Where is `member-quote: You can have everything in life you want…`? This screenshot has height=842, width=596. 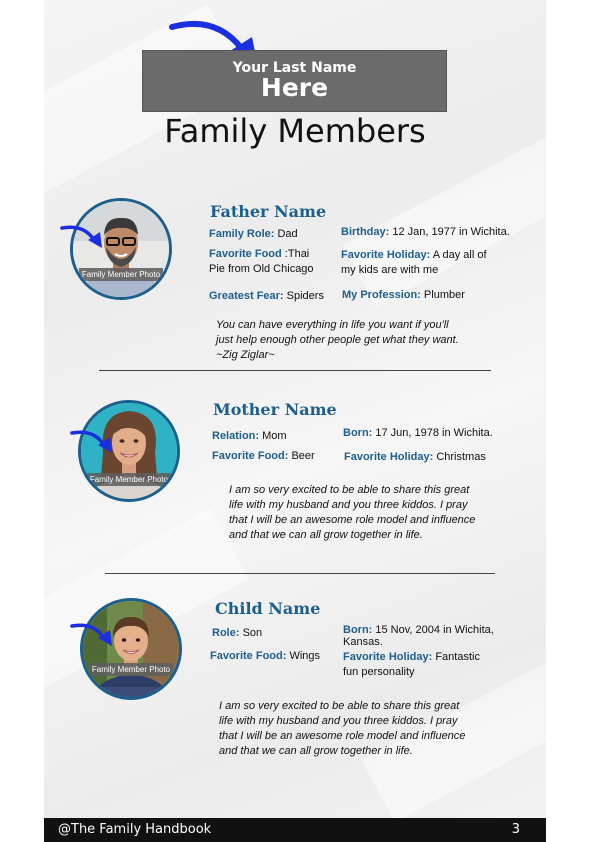
member-quote: You can have everything in life you want… is located at coordinates (337, 340).